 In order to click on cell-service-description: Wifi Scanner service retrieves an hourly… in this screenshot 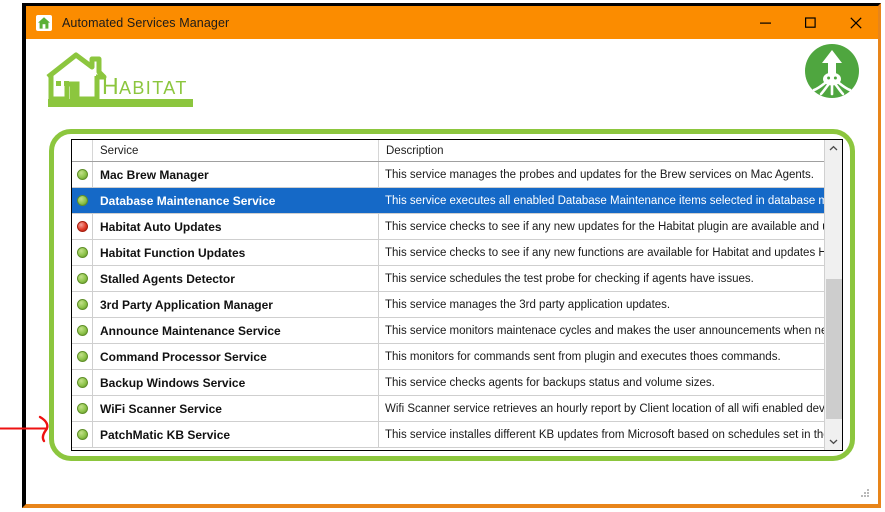, I will do `click(604, 408)`.